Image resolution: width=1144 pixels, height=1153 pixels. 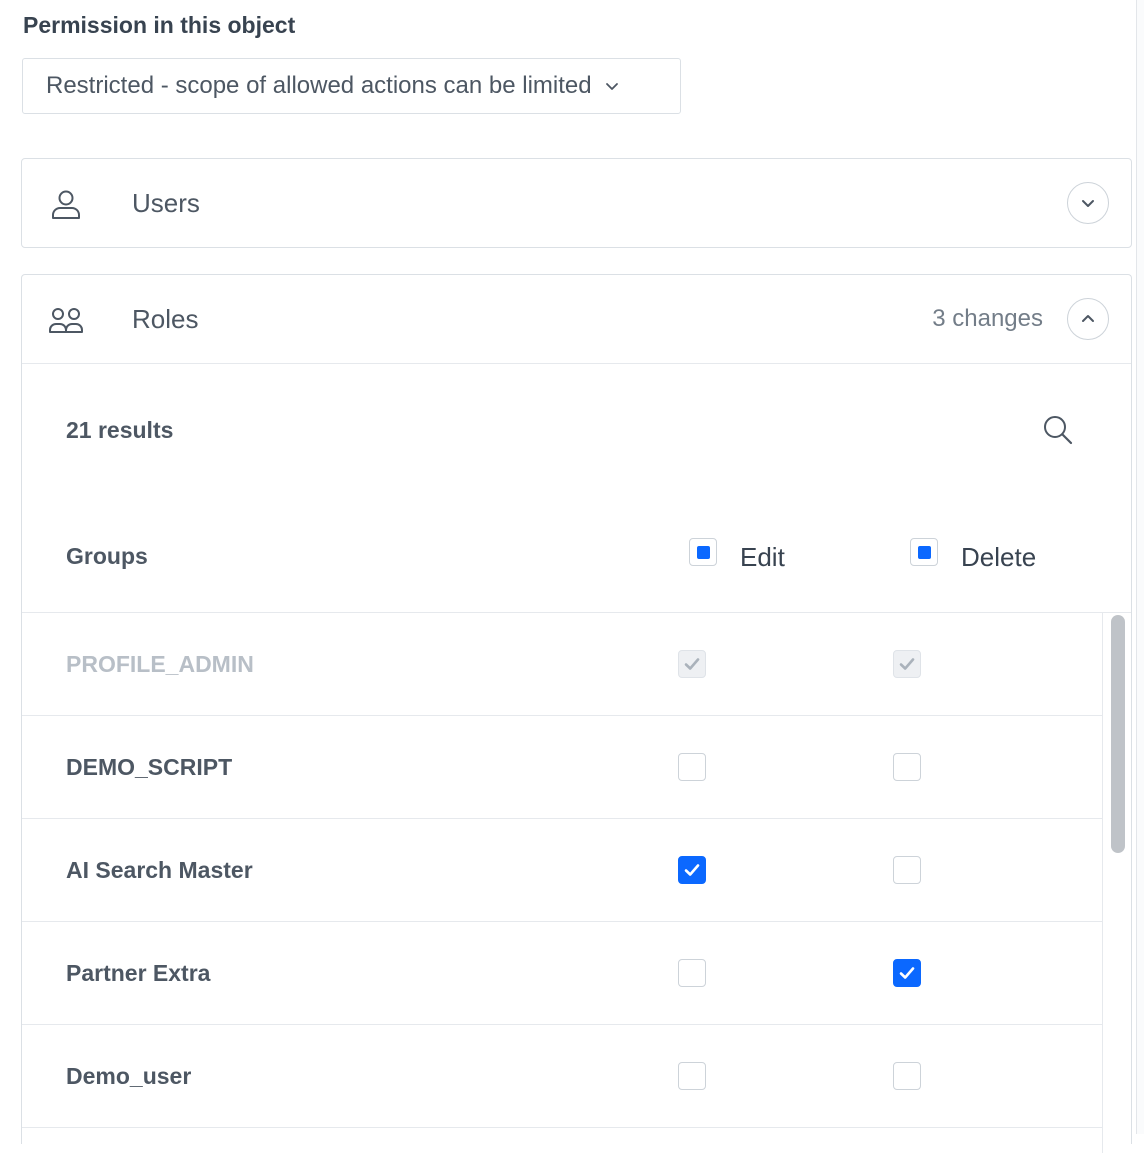 I want to click on table-row: AI Search Master, so click(x=562, y=870).